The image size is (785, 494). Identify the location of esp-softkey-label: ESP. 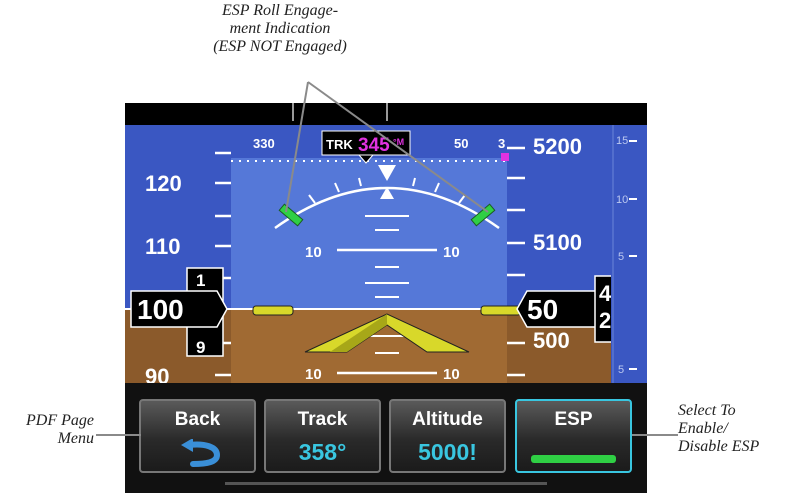
(573, 419).